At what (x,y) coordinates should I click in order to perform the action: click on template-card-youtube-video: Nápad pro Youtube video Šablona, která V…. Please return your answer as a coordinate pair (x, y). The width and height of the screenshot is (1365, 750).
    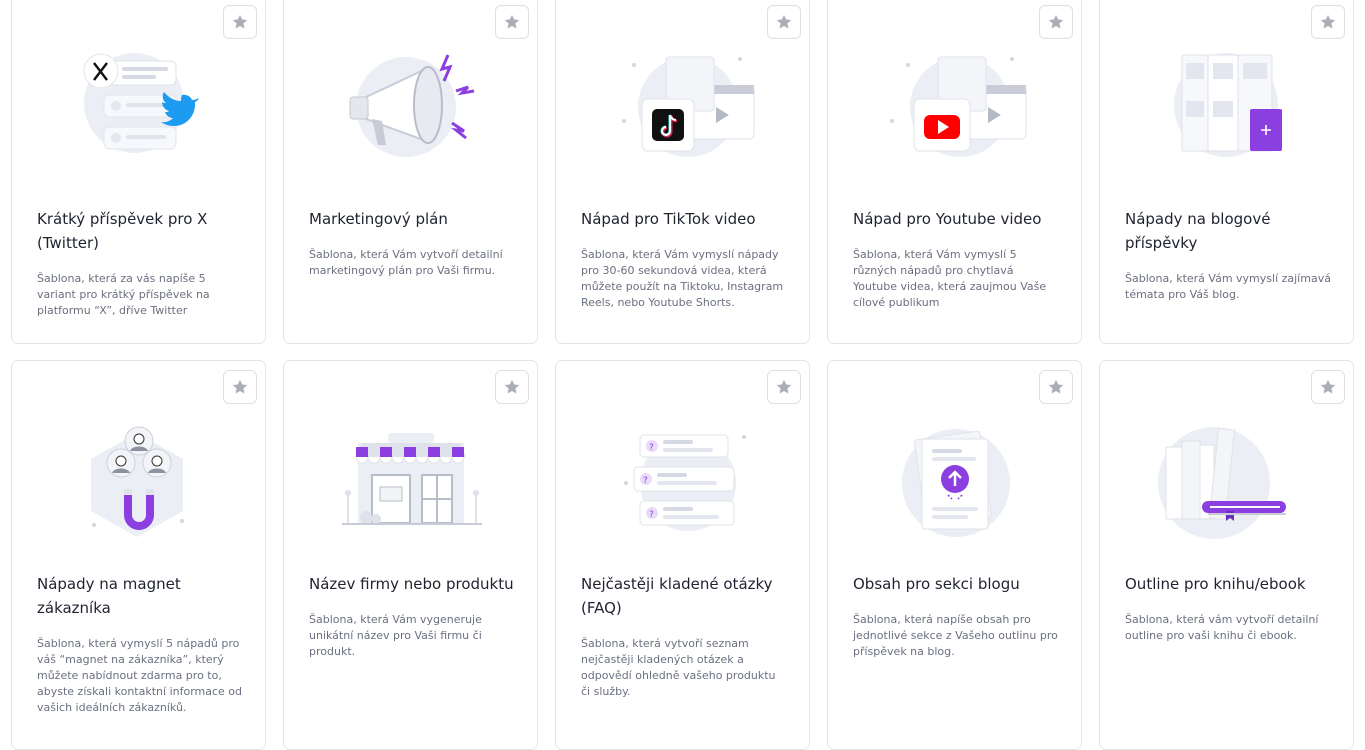
    Looking at the image, I should click on (954, 172).